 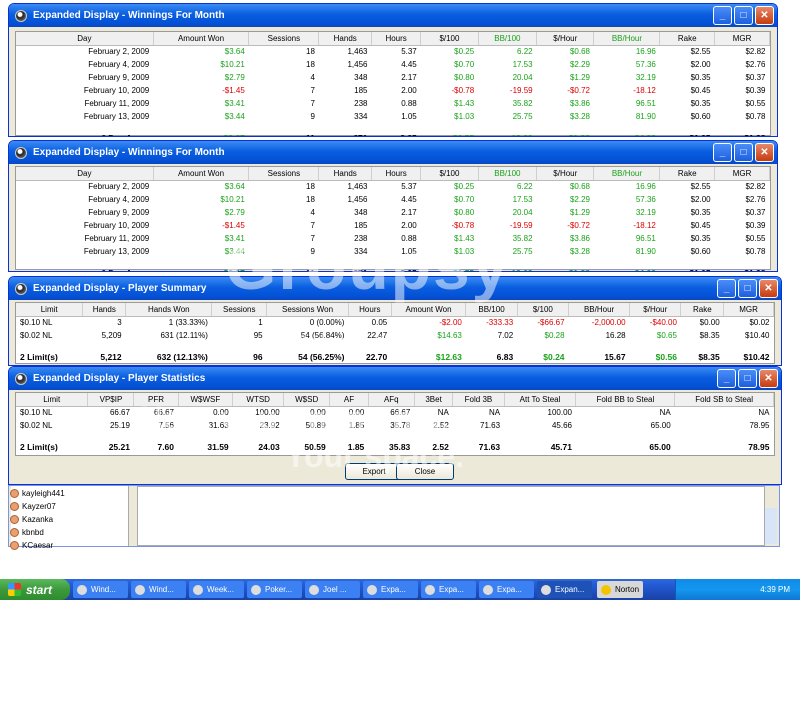 What do you see at coordinates (478, 400) in the screenshot?
I see `column-header: Fold 3B` at bounding box center [478, 400].